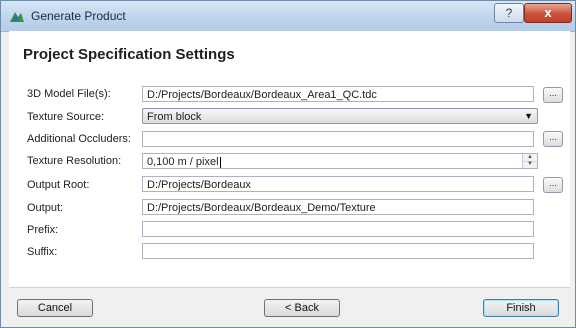 The height and width of the screenshot is (328, 576). I want to click on texture-source-select: From block ▼, so click(340, 116).